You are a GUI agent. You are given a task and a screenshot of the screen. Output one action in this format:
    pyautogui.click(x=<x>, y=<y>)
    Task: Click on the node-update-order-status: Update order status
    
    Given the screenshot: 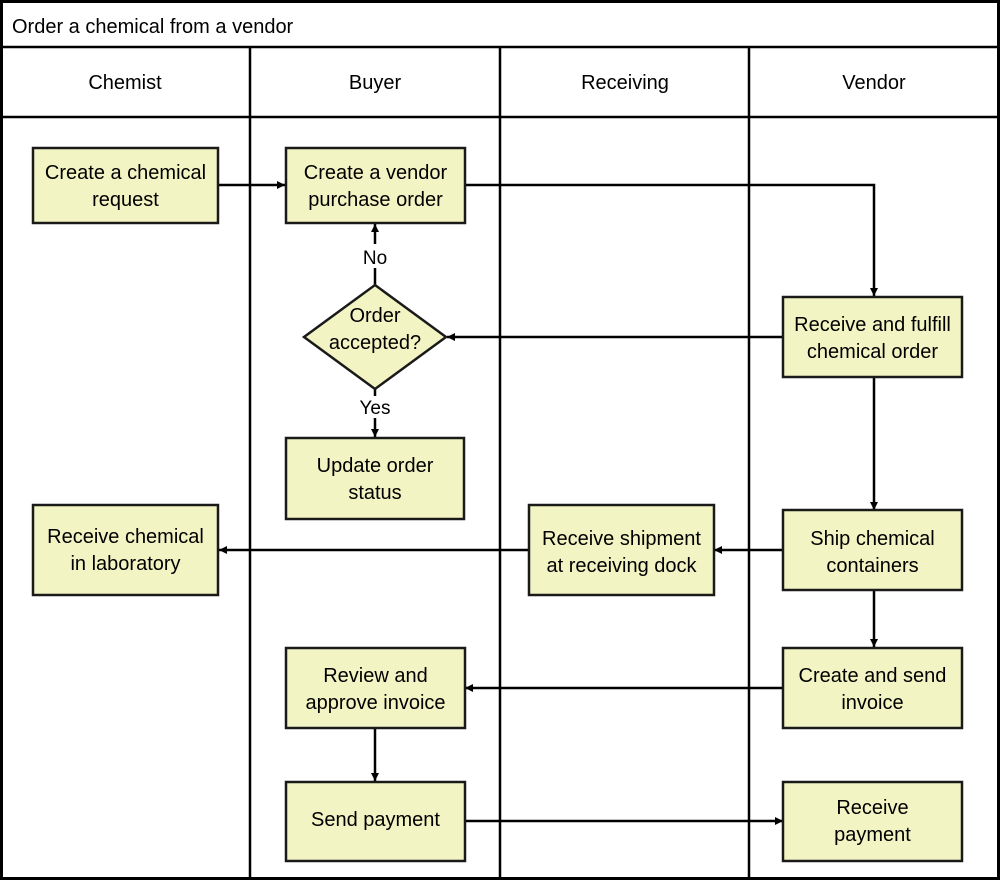 What is the action you would take?
    pyautogui.click(x=375, y=478)
    